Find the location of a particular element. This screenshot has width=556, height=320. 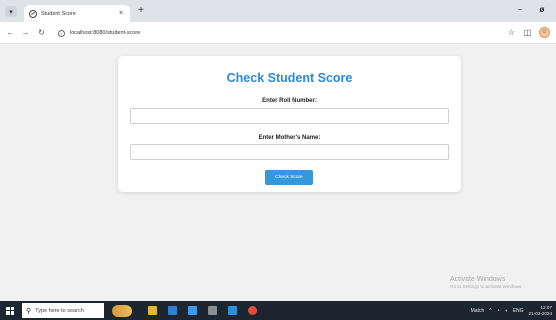

store-icon is located at coordinates (172, 310).